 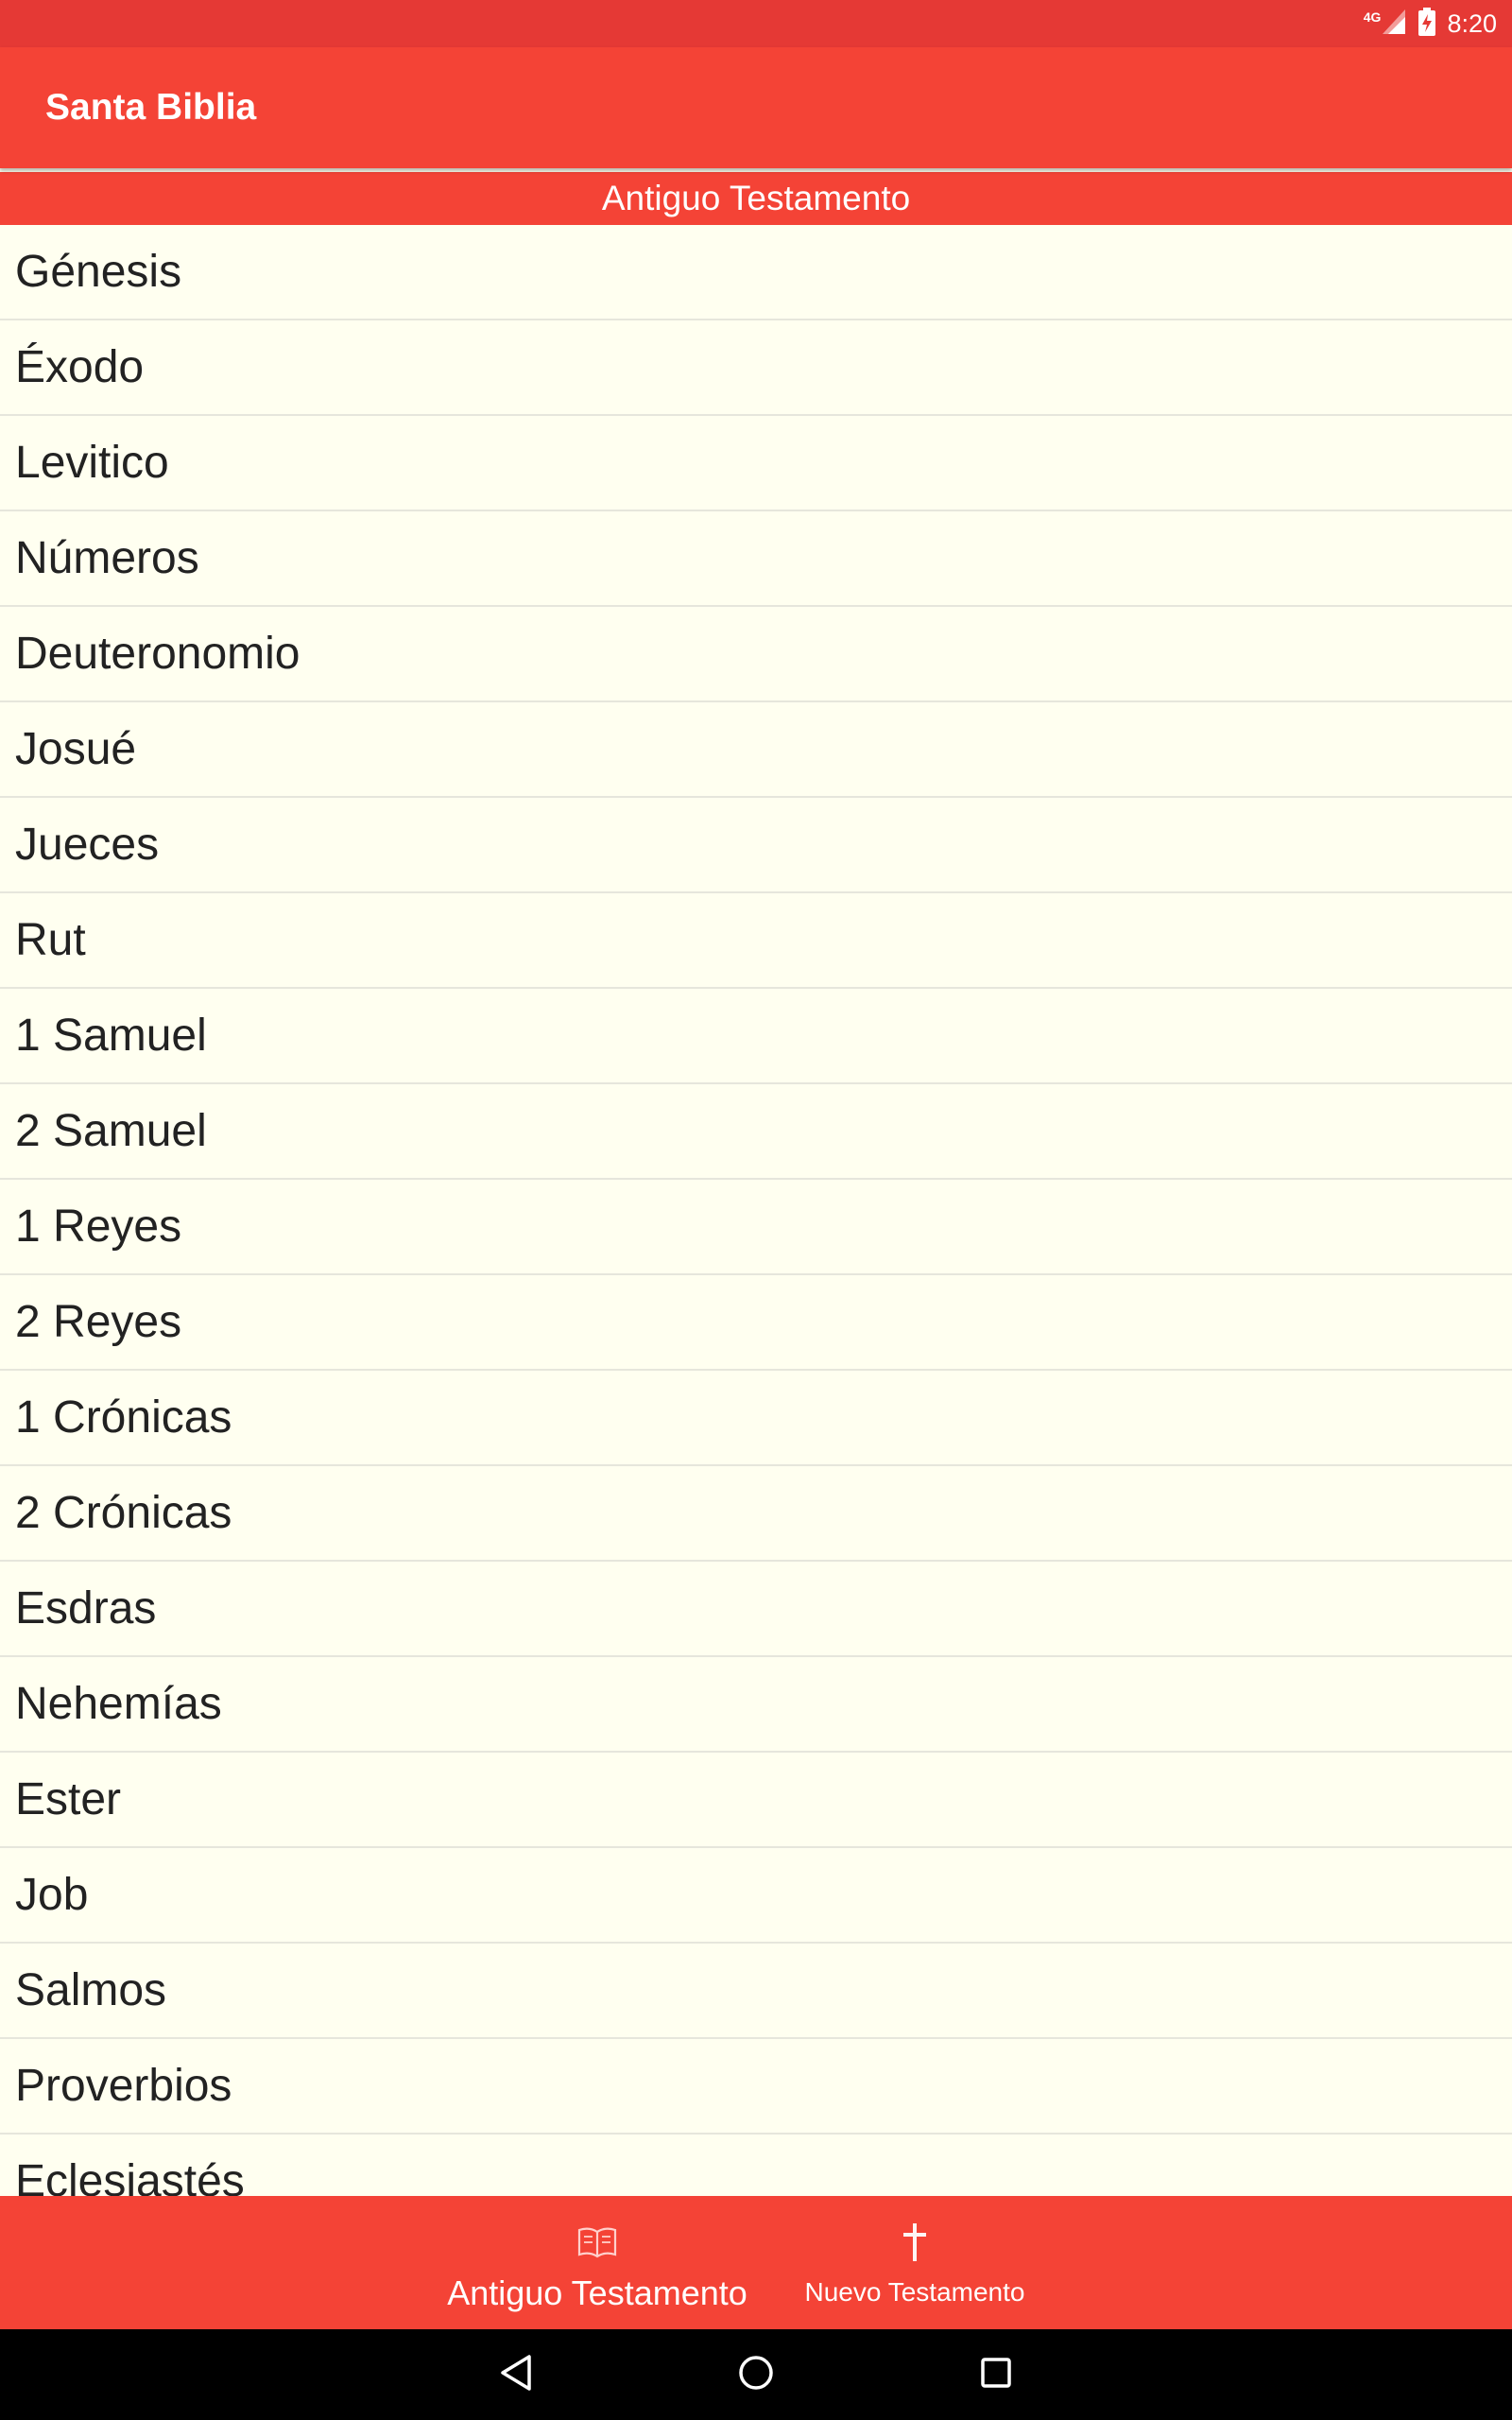 I want to click on signal-icon, so click(x=1394, y=24).